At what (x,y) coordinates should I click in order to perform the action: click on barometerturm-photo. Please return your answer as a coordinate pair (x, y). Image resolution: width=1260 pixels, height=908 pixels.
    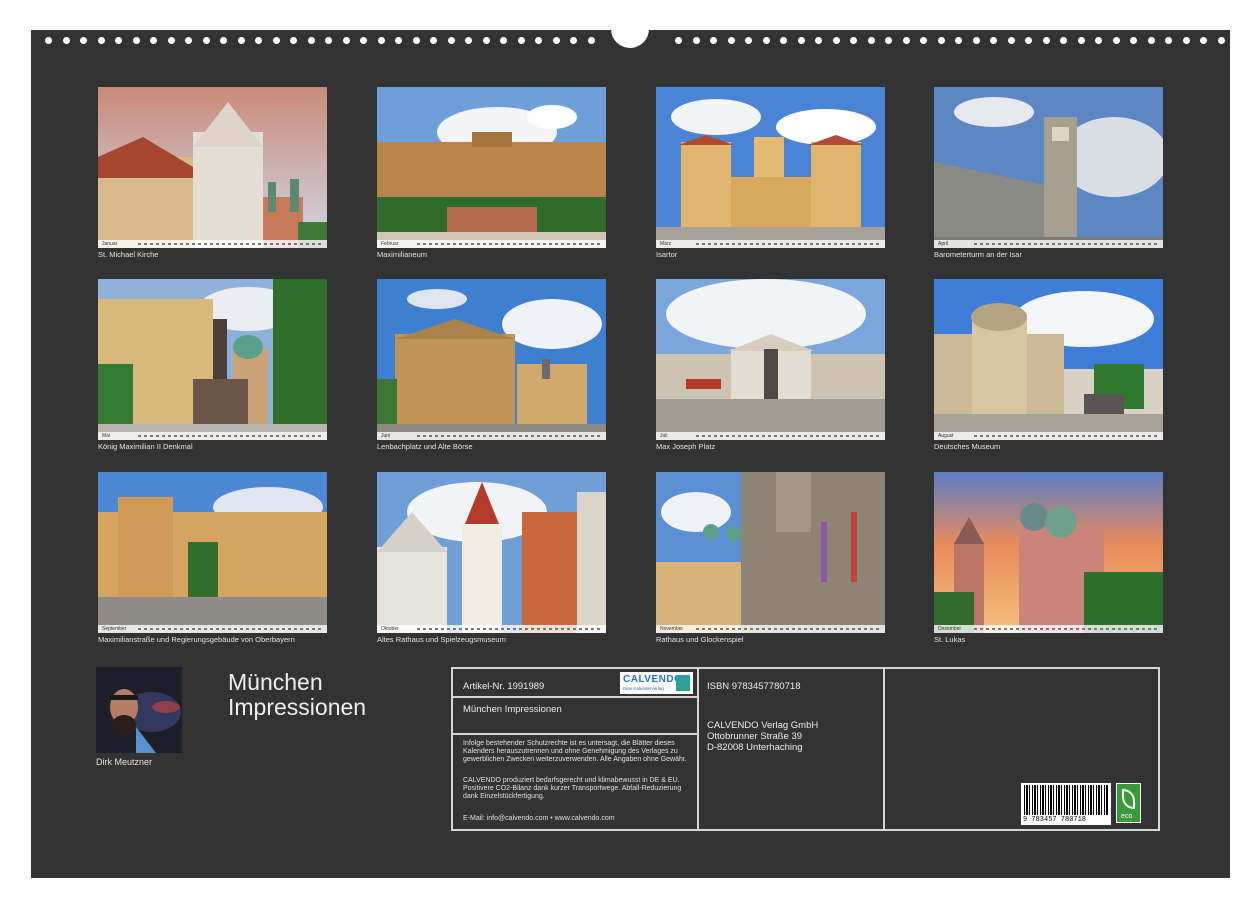
    Looking at the image, I should click on (1048, 167).